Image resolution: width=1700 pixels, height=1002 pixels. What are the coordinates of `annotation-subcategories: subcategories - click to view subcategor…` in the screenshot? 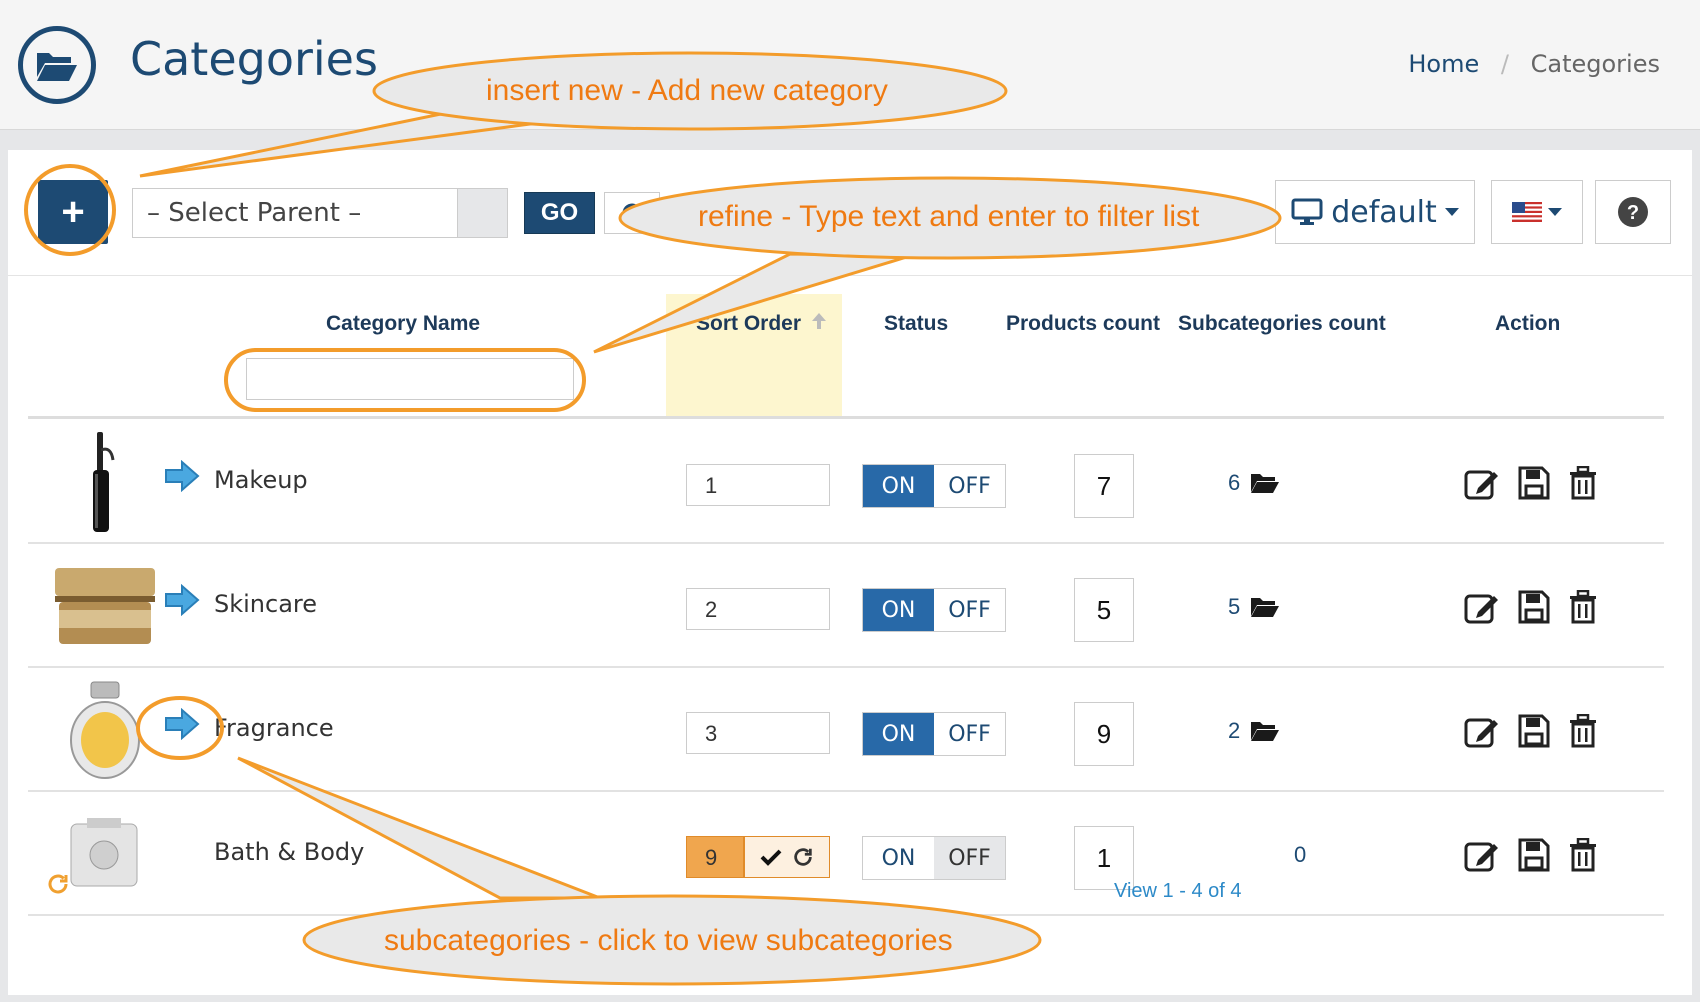 It's located at (668, 940).